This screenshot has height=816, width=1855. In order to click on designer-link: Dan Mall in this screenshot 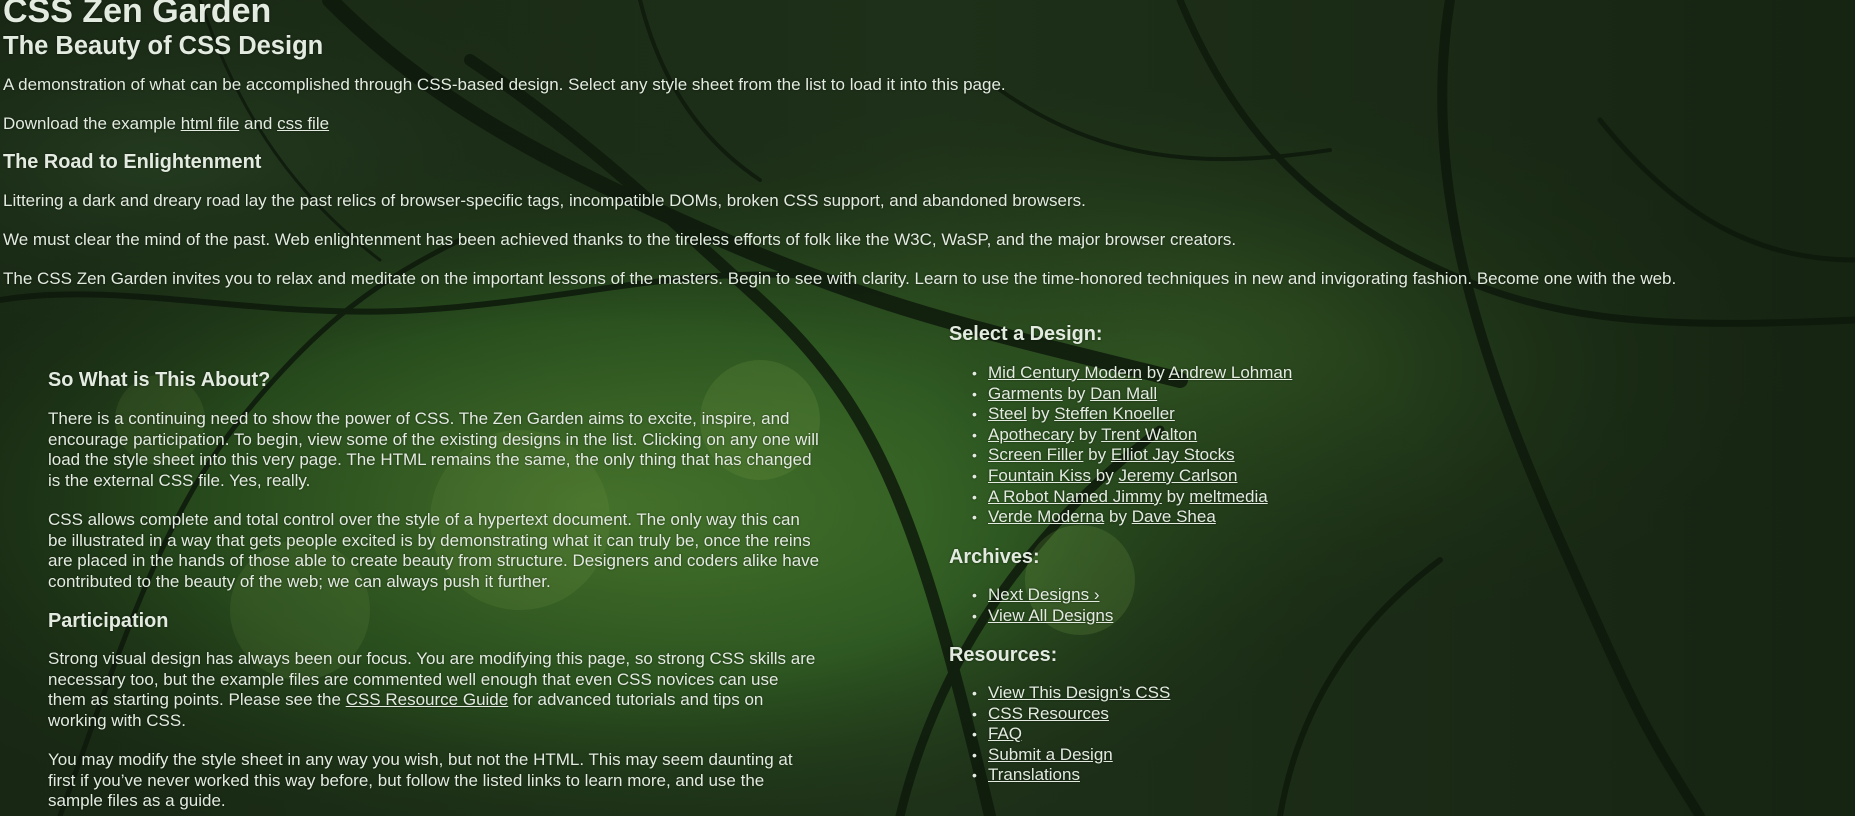, I will do `click(1123, 393)`.